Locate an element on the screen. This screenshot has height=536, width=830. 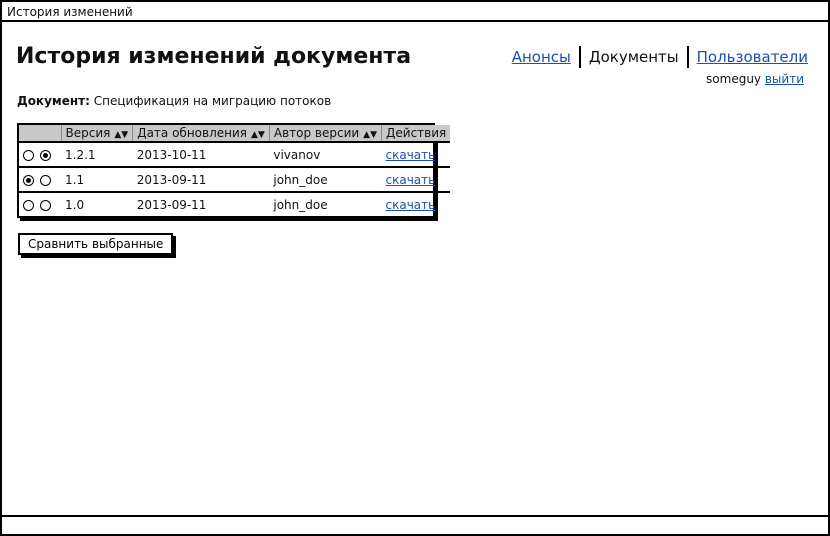
compare-selected-button: Сравнить выбранные is located at coordinates (96, 244).